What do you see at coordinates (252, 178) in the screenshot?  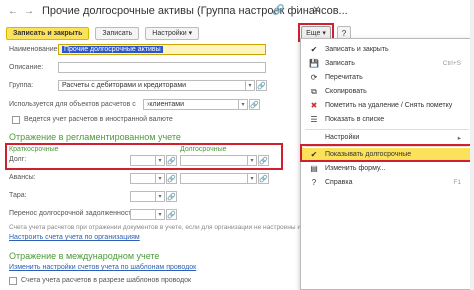 I see `advances-long-dropdown-arrow: ▾` at bounding box center [252, 178].